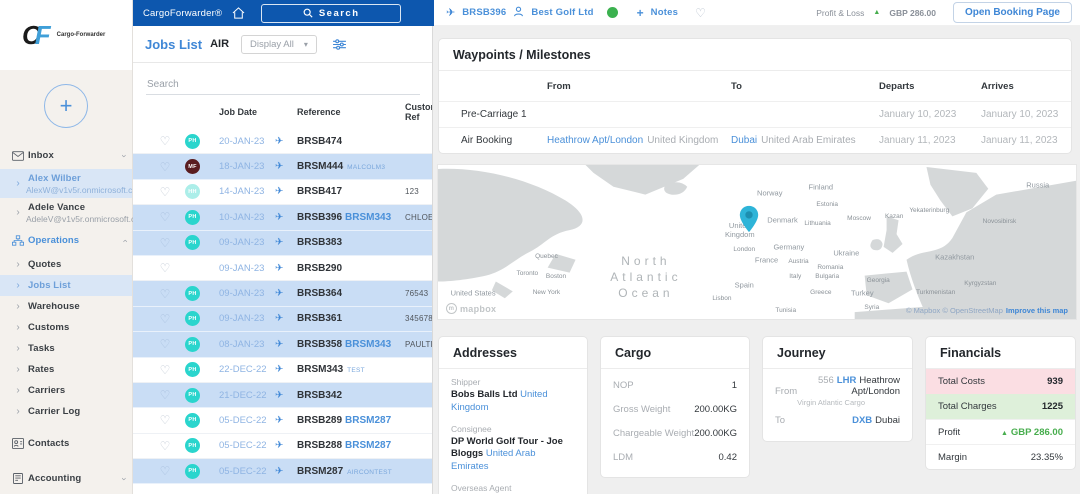 The height and width of the screenshot is (494, 1080). I want to click on sidebar-item-contacts: Contacts, so click(66, 443).